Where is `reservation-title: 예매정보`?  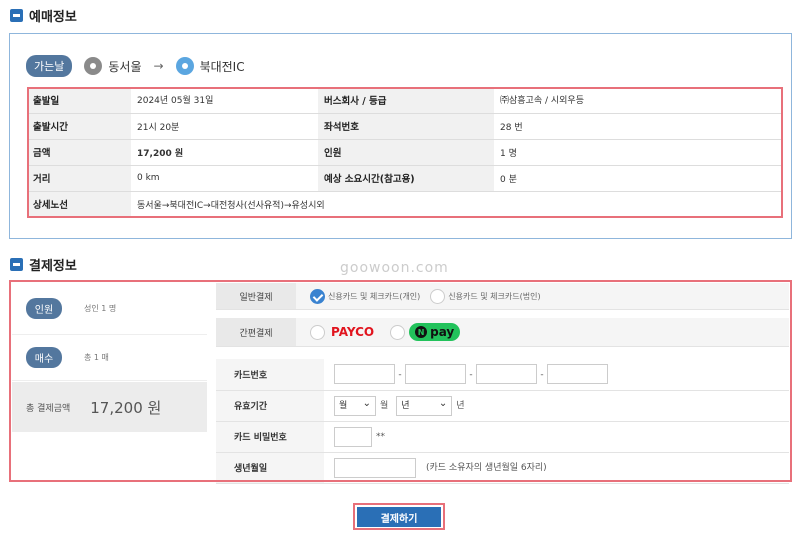 reservation-title: 예매정보 is located at coordinates (53, 17).